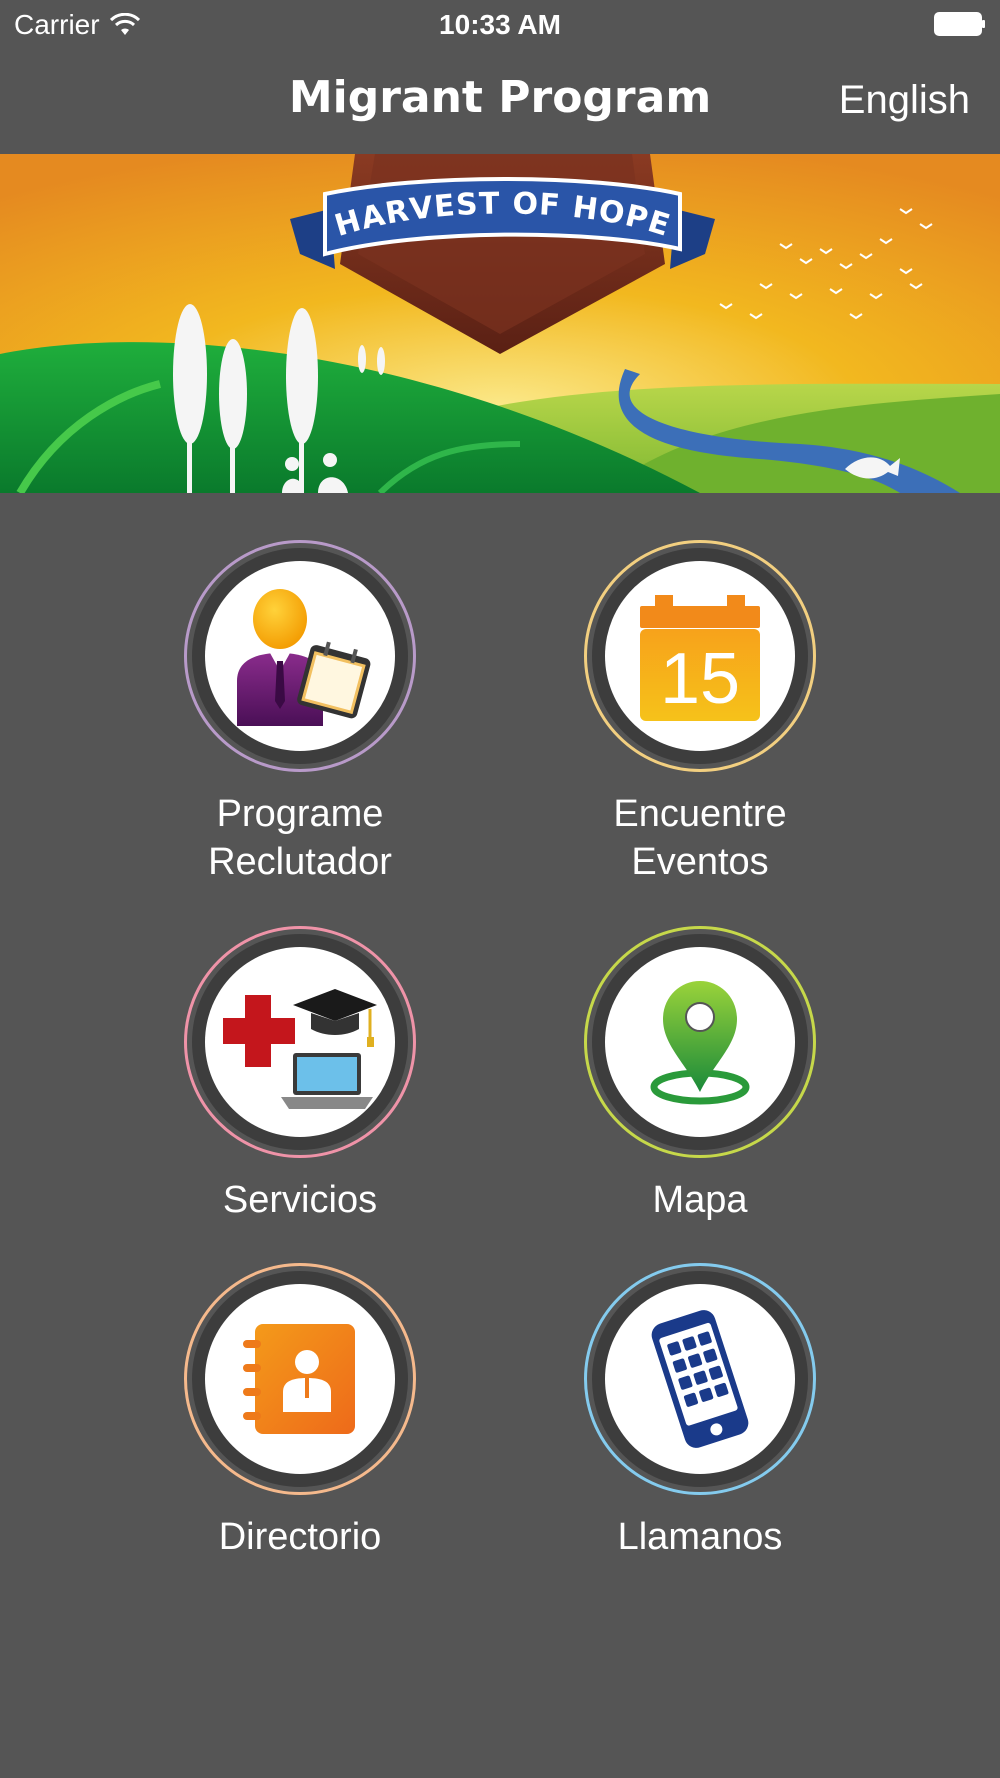 This screenshot has height=1778, width=1000. Describe the element at coordinates (300, 862) in the screenshot. I see `tile-label-line2: Reclutador` at that location.